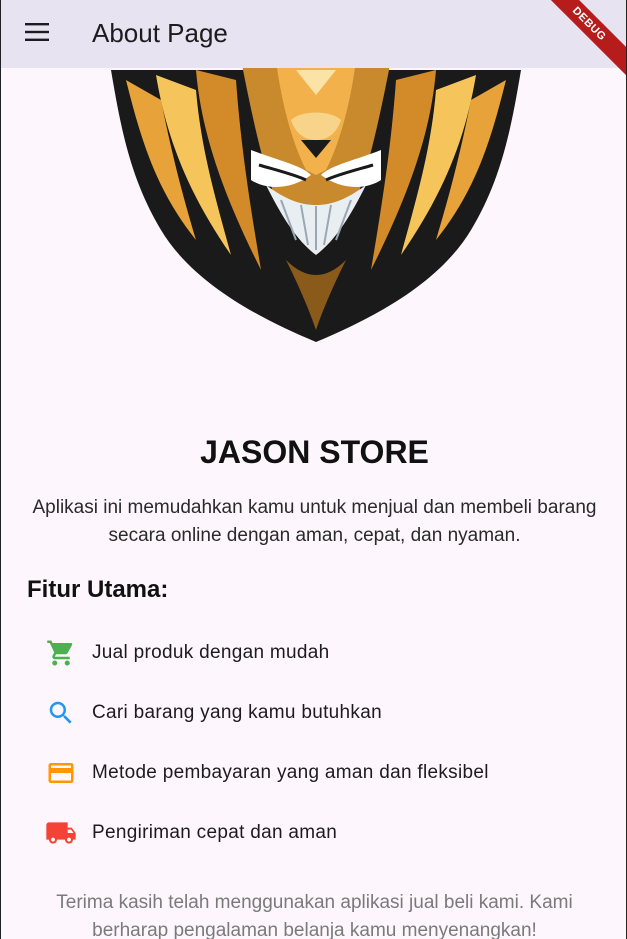 This screenshot has height=939, width=627. I want to click on app-bar: About Page, so click(313, 34).